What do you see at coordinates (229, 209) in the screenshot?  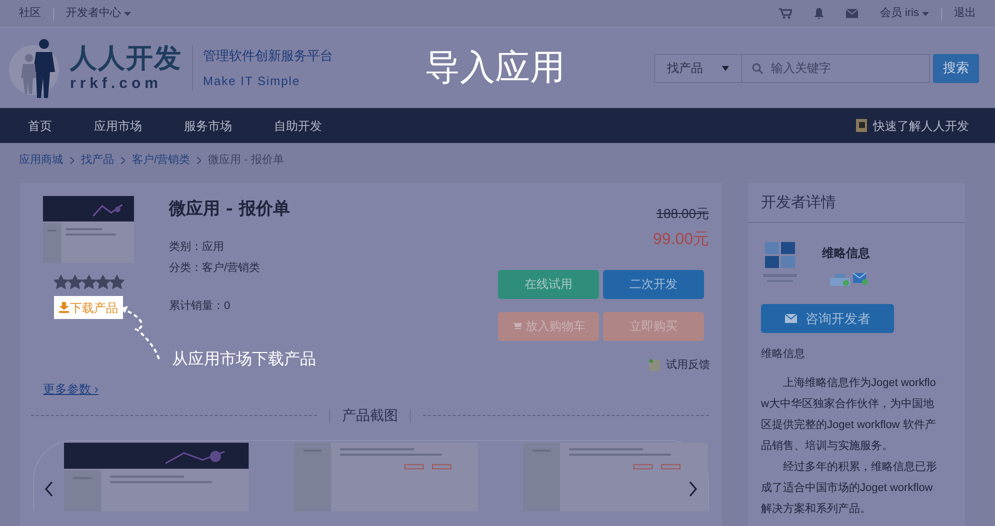 I see `product-title: 微应用 - 报价单` at bounding box center [229, 209].